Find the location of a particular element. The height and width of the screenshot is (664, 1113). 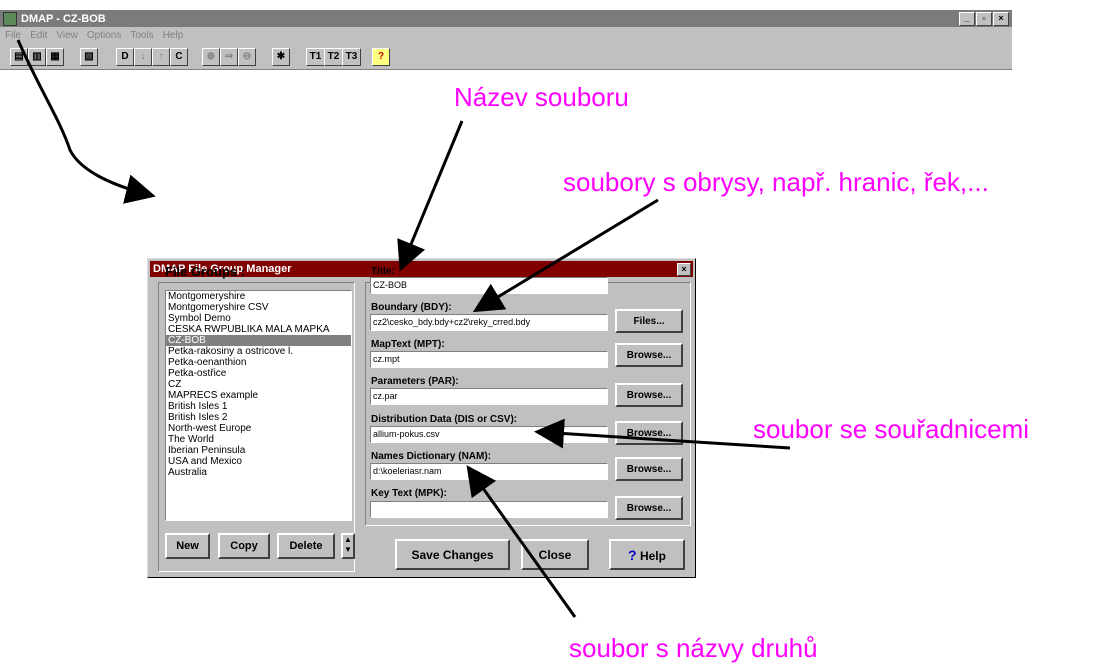

arrow-to-names-field is located at coordinates (521, 541).